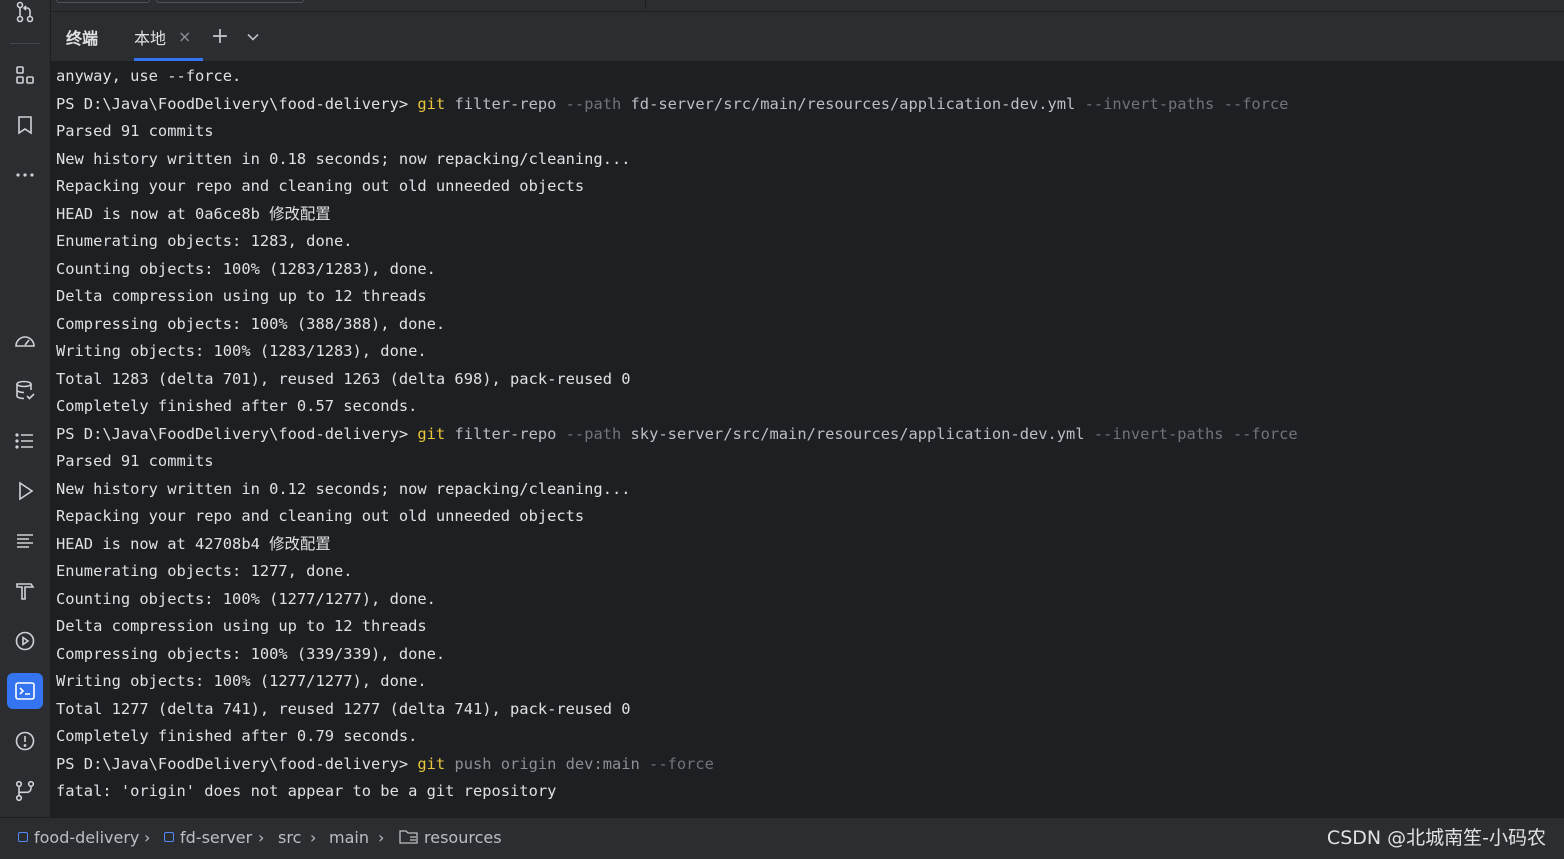  I want to click on tool-window-sidebar, so click(25, 408).